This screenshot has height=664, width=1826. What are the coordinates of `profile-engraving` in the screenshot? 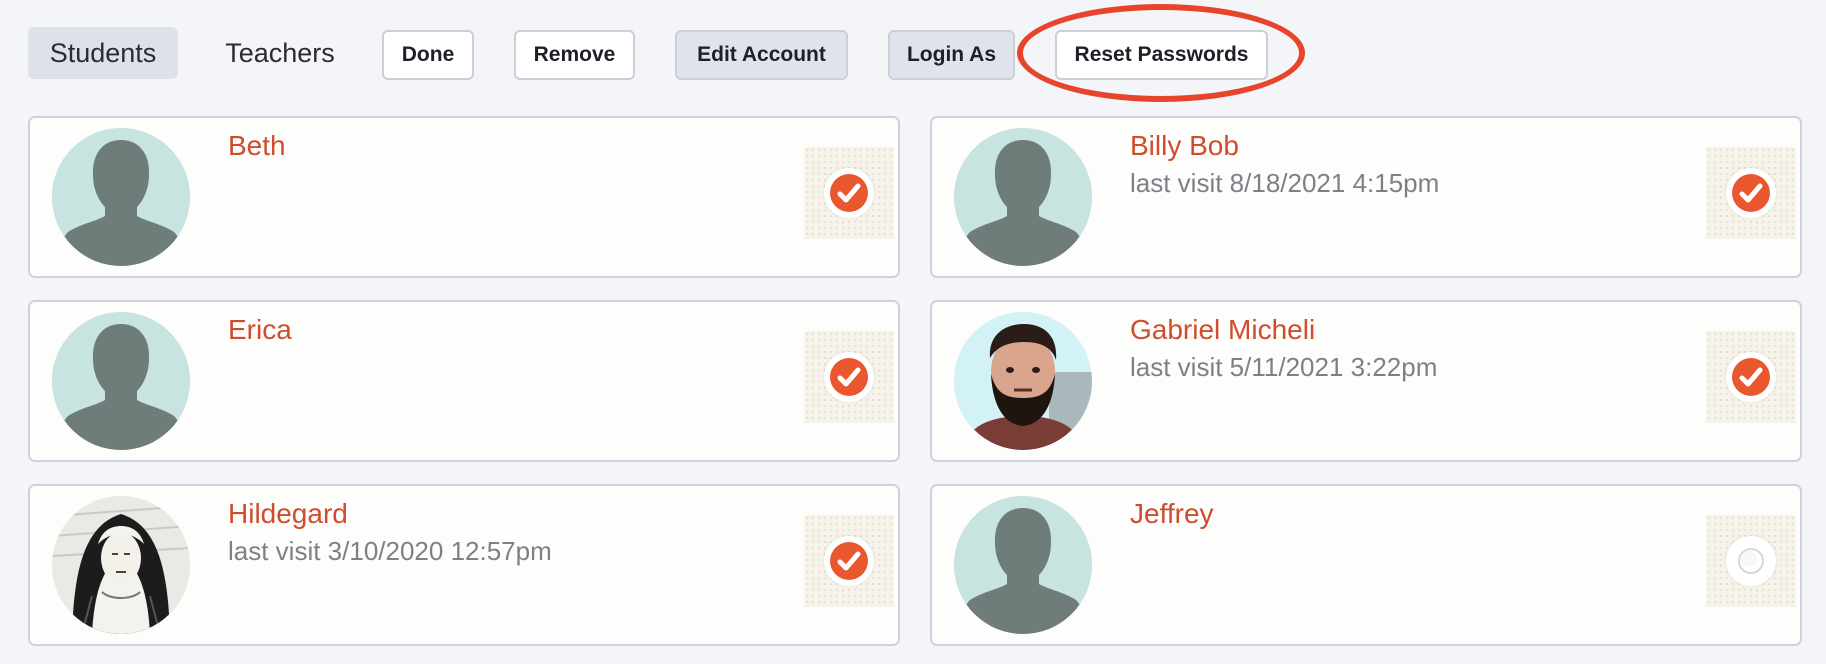 It's located at (121, 565).